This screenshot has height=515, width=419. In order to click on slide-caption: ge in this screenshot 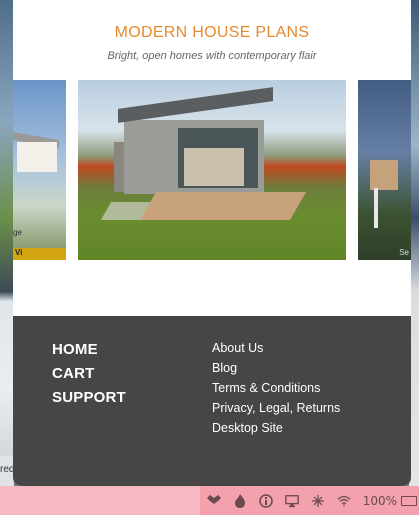, I will do `click(17, 232)`.